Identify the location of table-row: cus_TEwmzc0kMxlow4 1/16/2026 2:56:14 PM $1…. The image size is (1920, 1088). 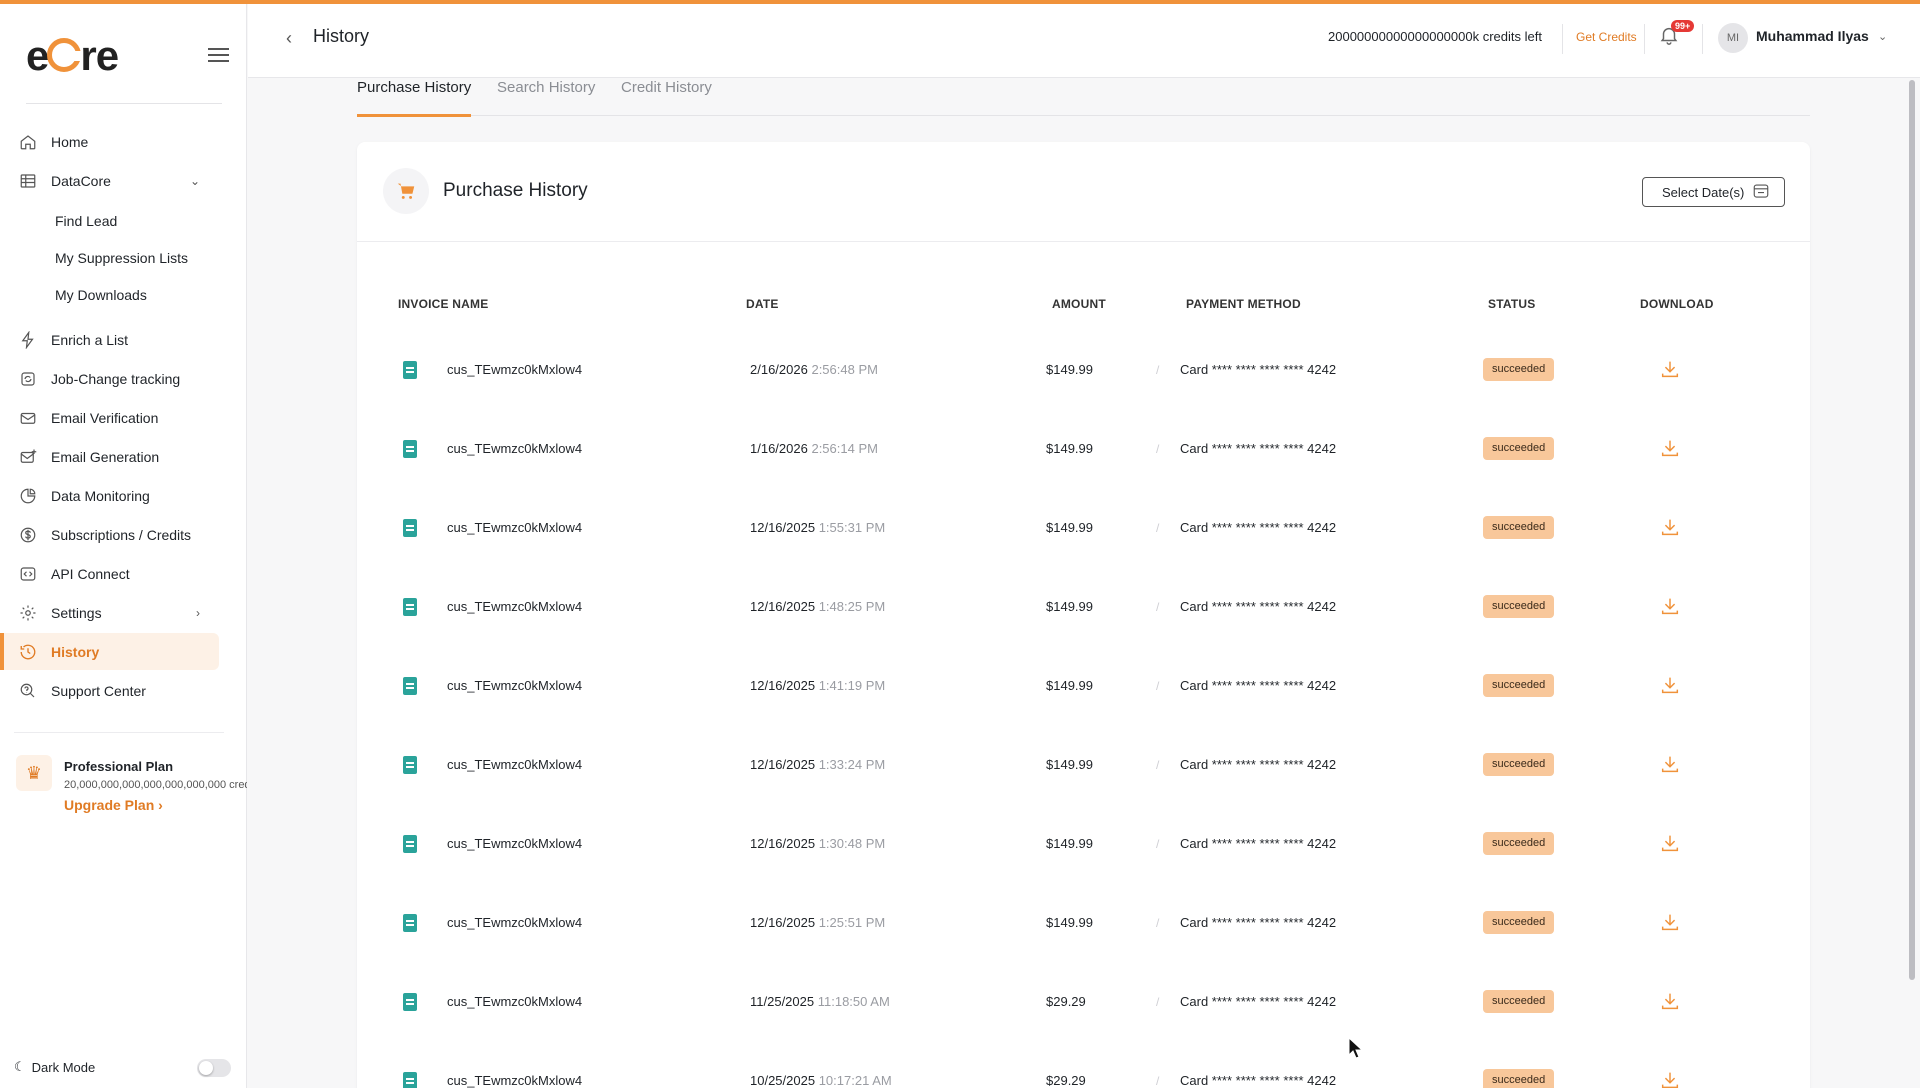
(1083, 452).